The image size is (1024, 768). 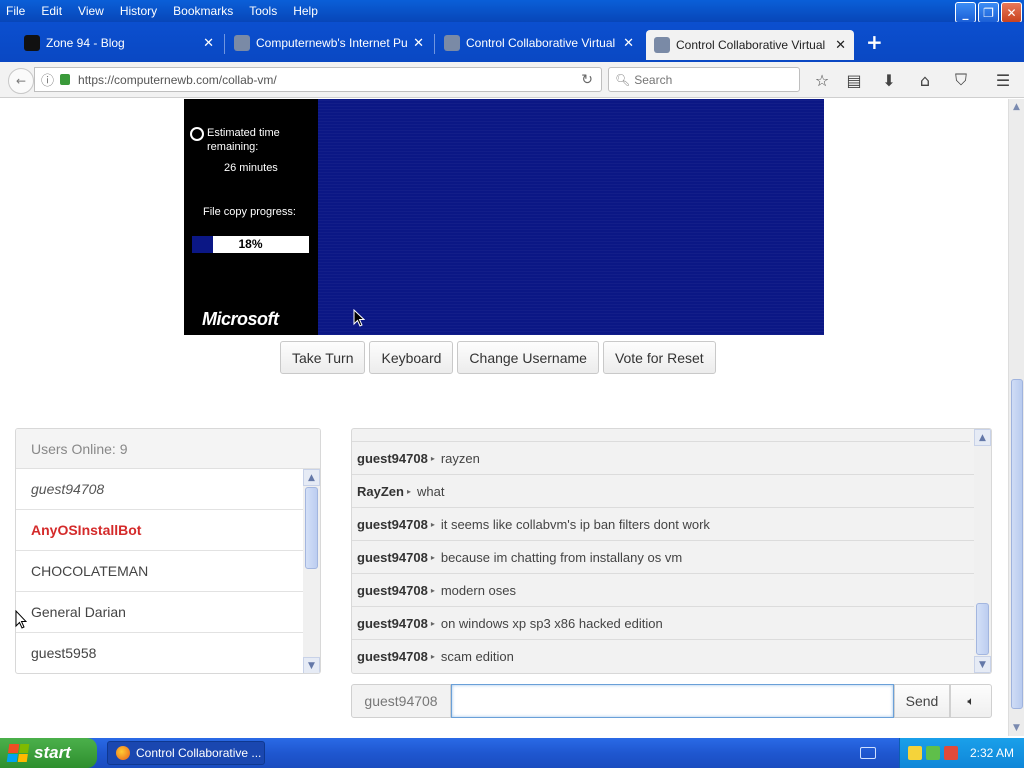 What do you see at coordinates (51, 11) in the screenshot?
I see `menu-edit: Edit` at bounding box center [51, 11].